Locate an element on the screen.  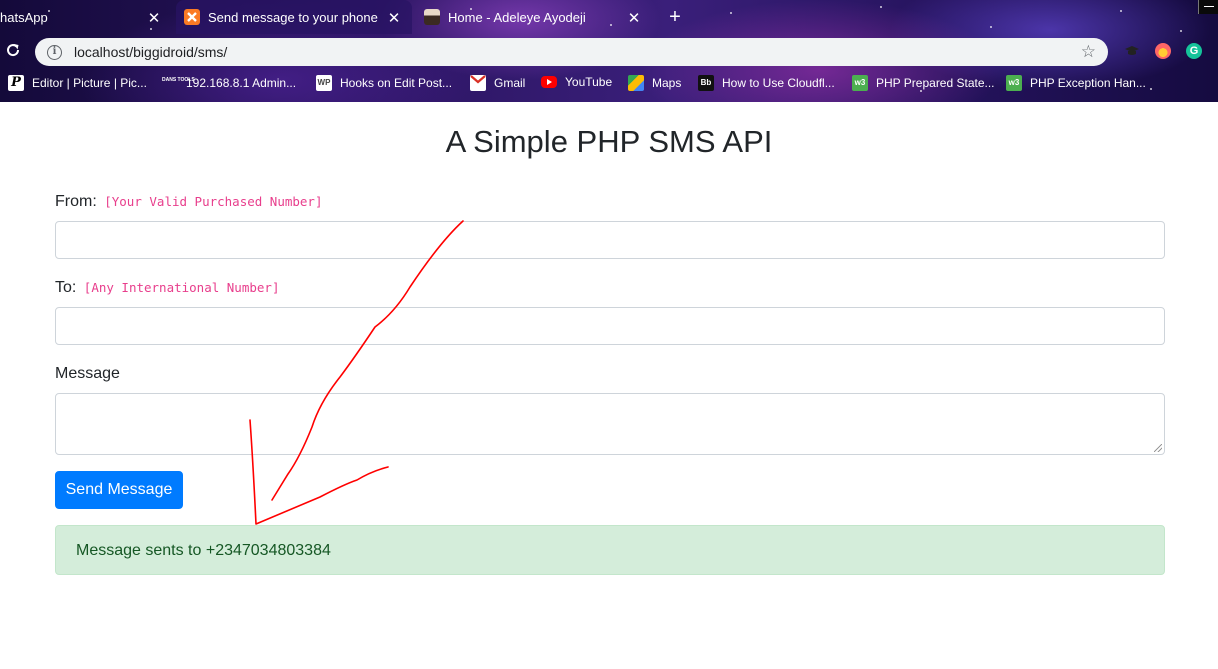
annotation-arrow-line is located at coordinates (367, 360).